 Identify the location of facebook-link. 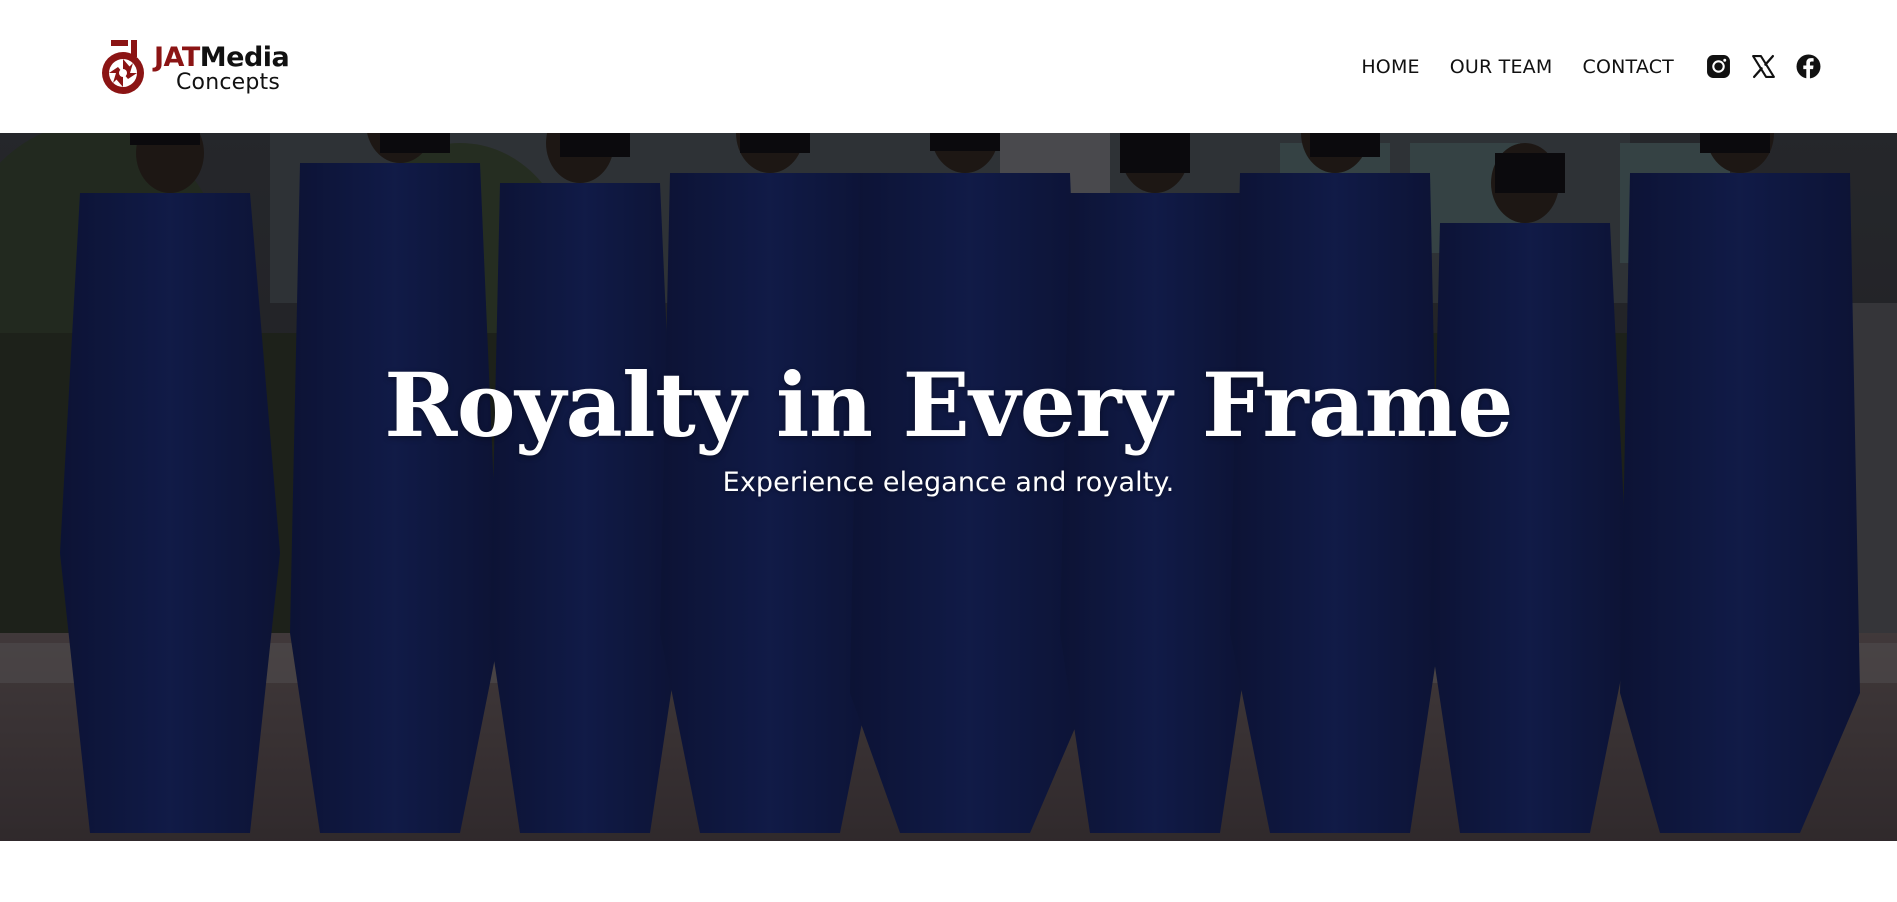
(1808, 66).